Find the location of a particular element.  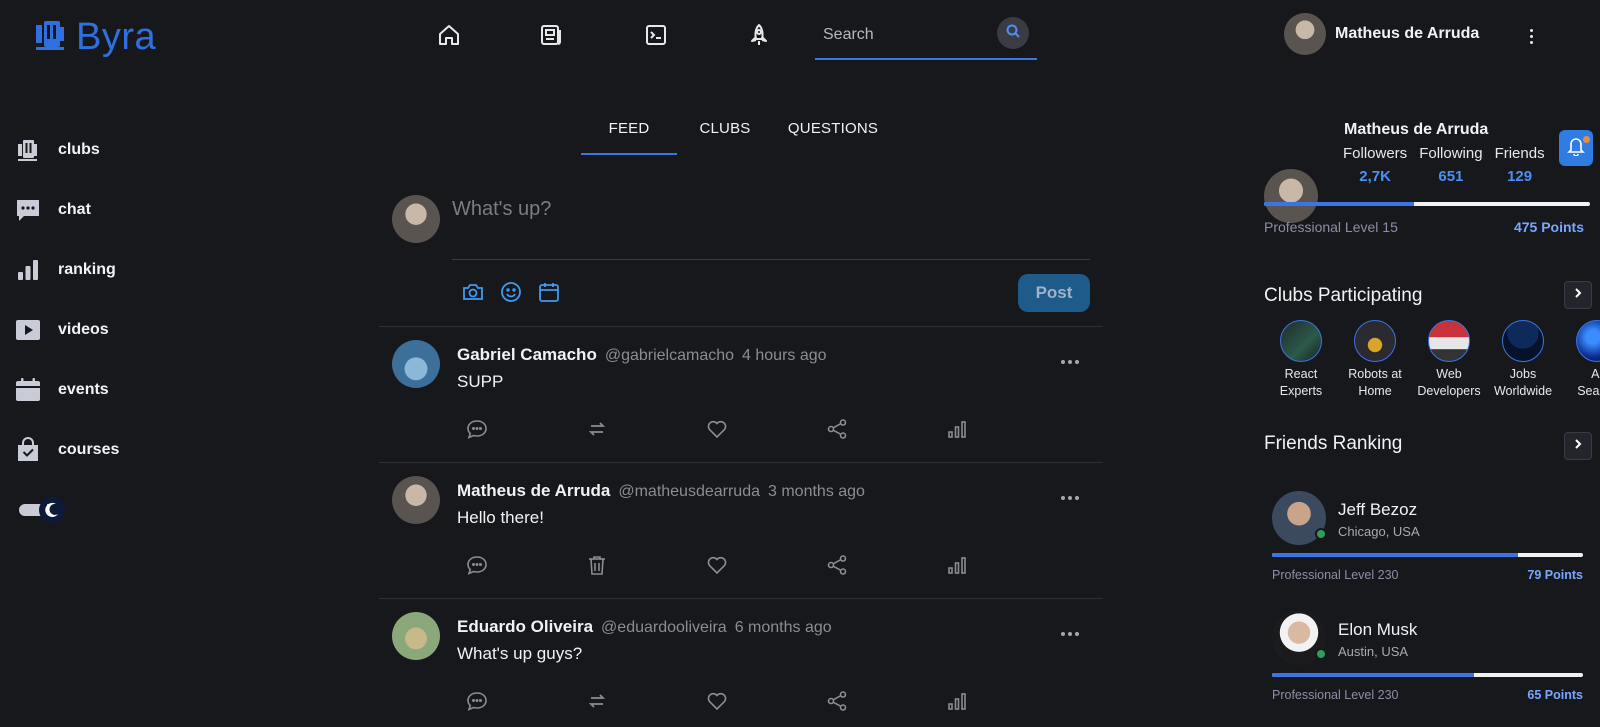

sidebar-item-chat: chat is located at coordinates (114, 210).